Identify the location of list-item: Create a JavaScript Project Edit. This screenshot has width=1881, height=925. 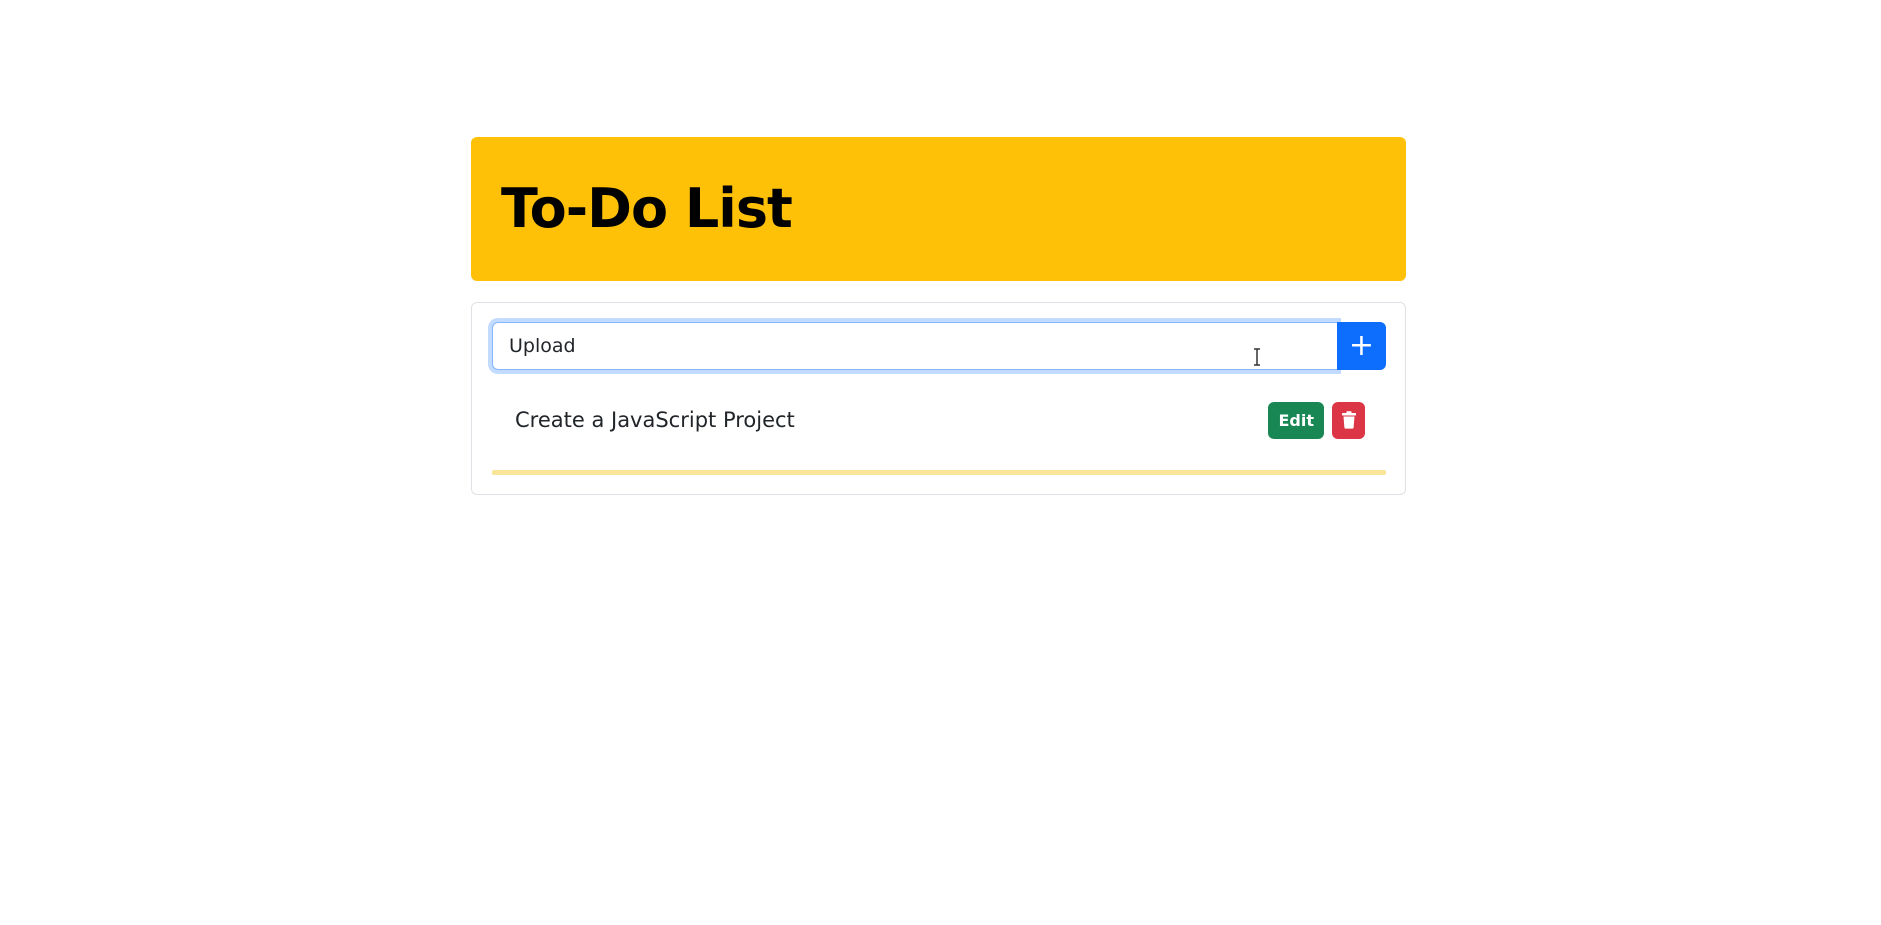
(939, 420).